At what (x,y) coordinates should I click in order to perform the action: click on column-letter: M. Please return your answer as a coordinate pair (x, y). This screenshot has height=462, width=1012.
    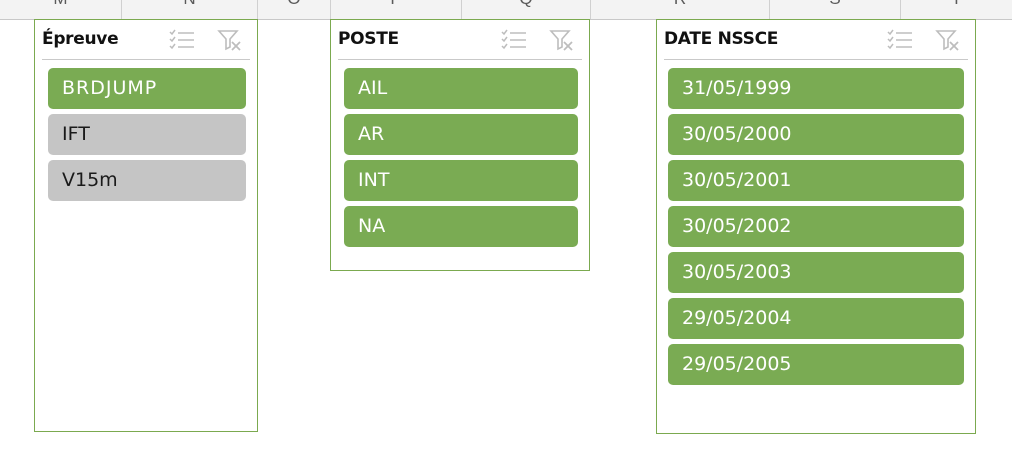
    Looking at the image, I should click on (60, 4).